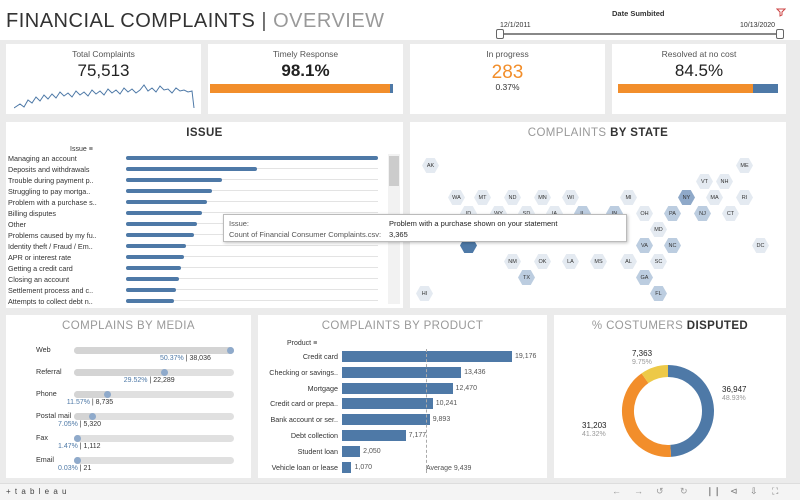 This screenshot has height=500, width=800. I want to click on product-column-header: Product ≡, so click(302, 343).